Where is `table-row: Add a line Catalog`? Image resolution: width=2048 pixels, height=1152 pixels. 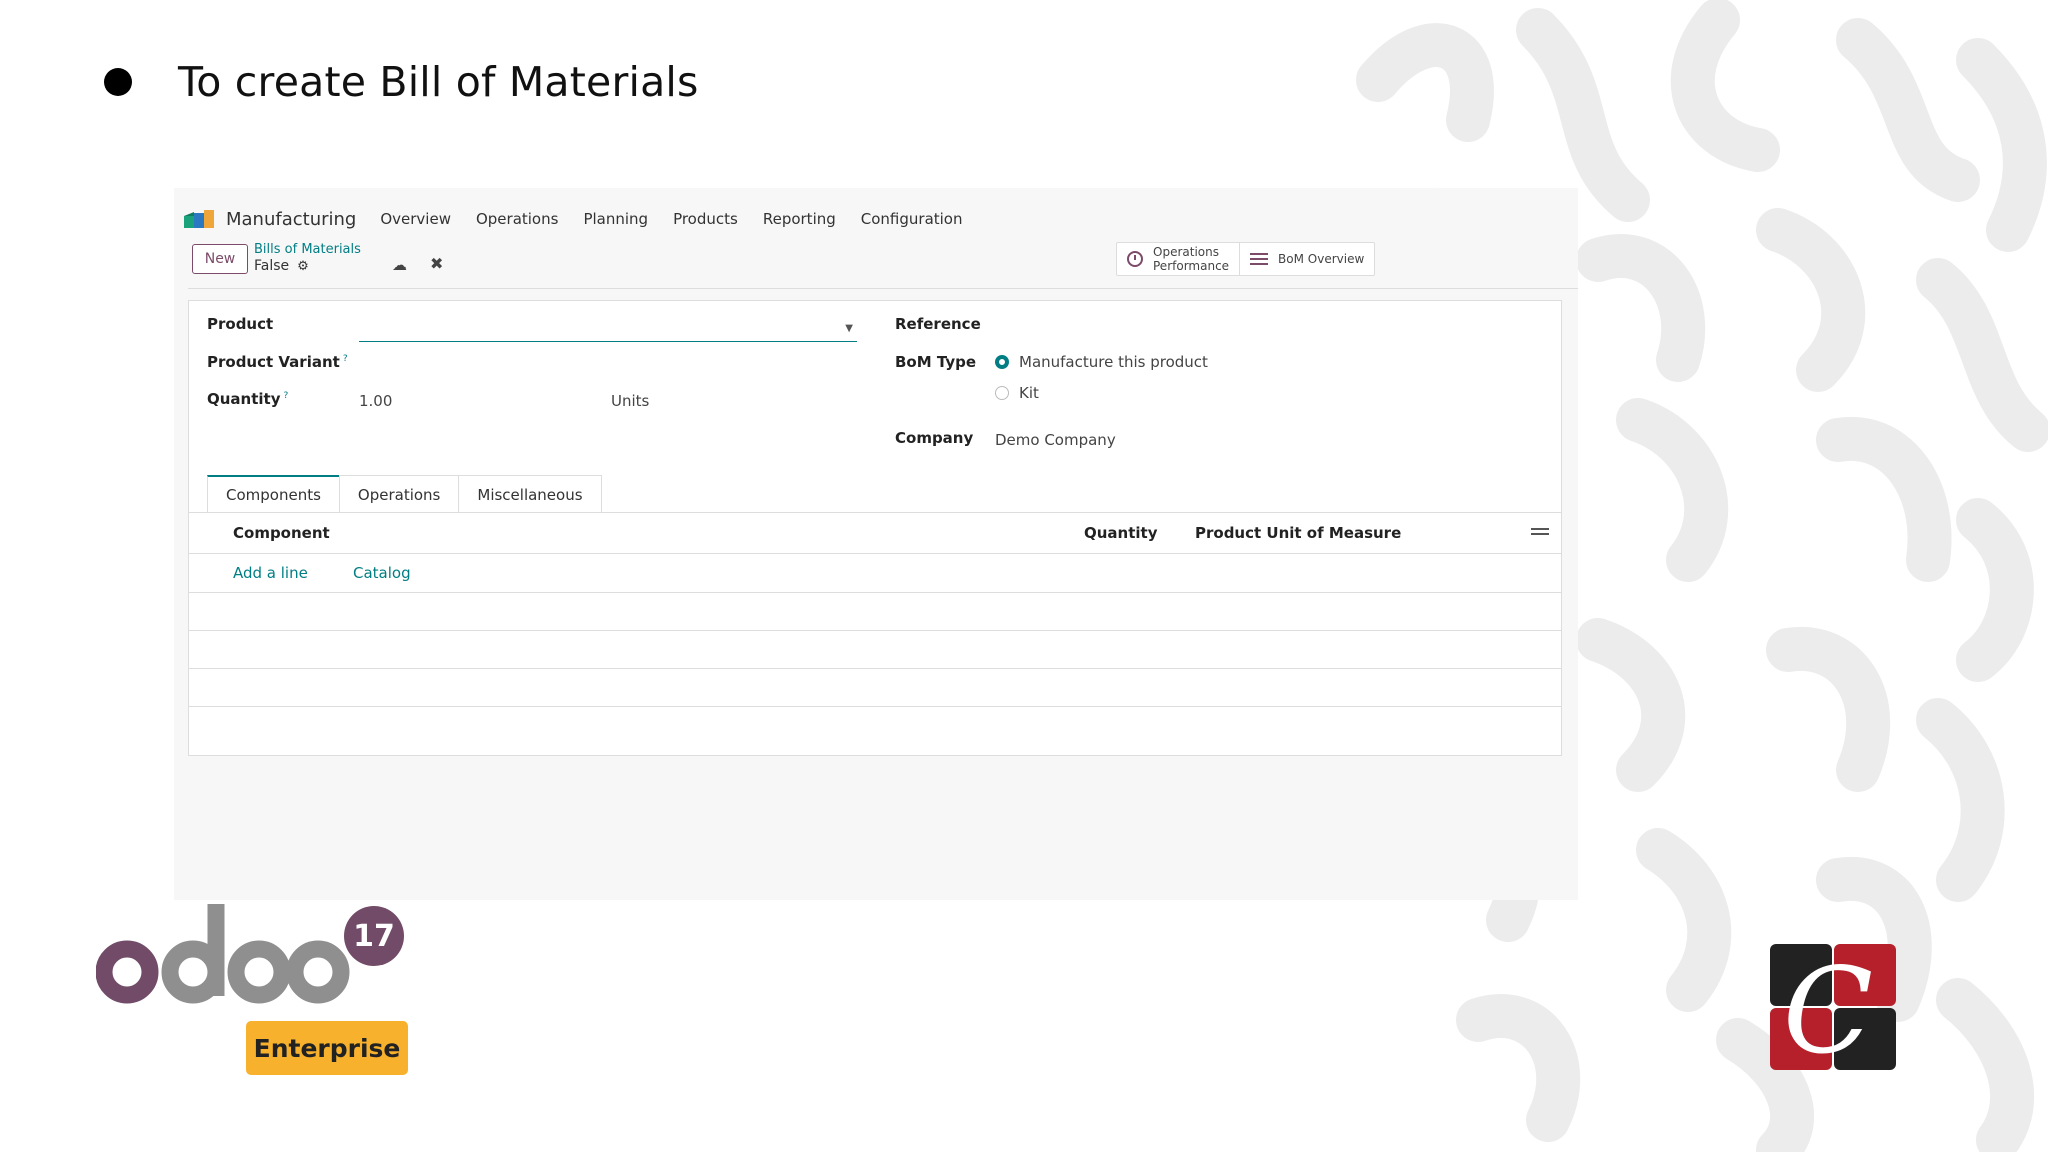
table-row: Add a line Catalog is located at coordinates (875, 573).